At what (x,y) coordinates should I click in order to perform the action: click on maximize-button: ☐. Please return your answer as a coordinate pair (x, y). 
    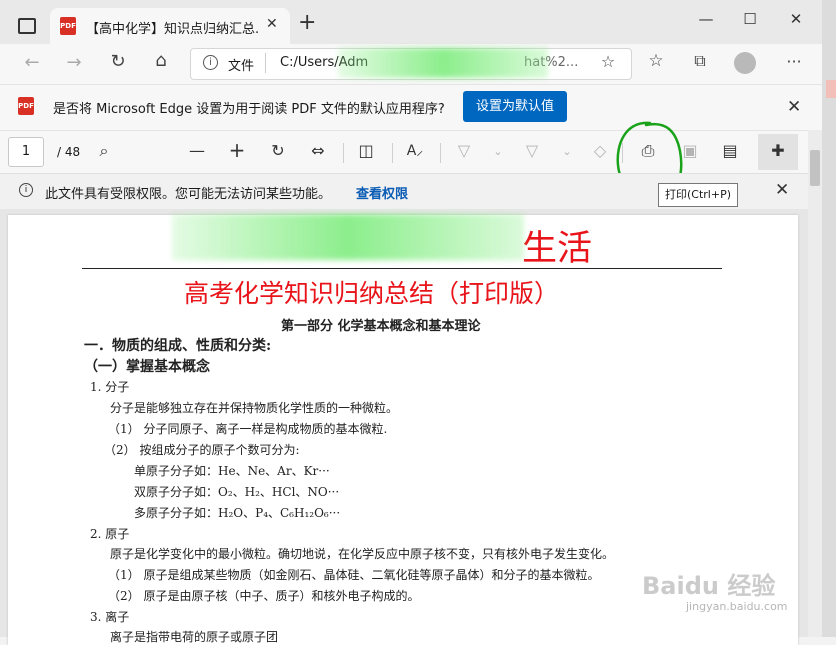
    Looking at the image, I should click on (750, 19).